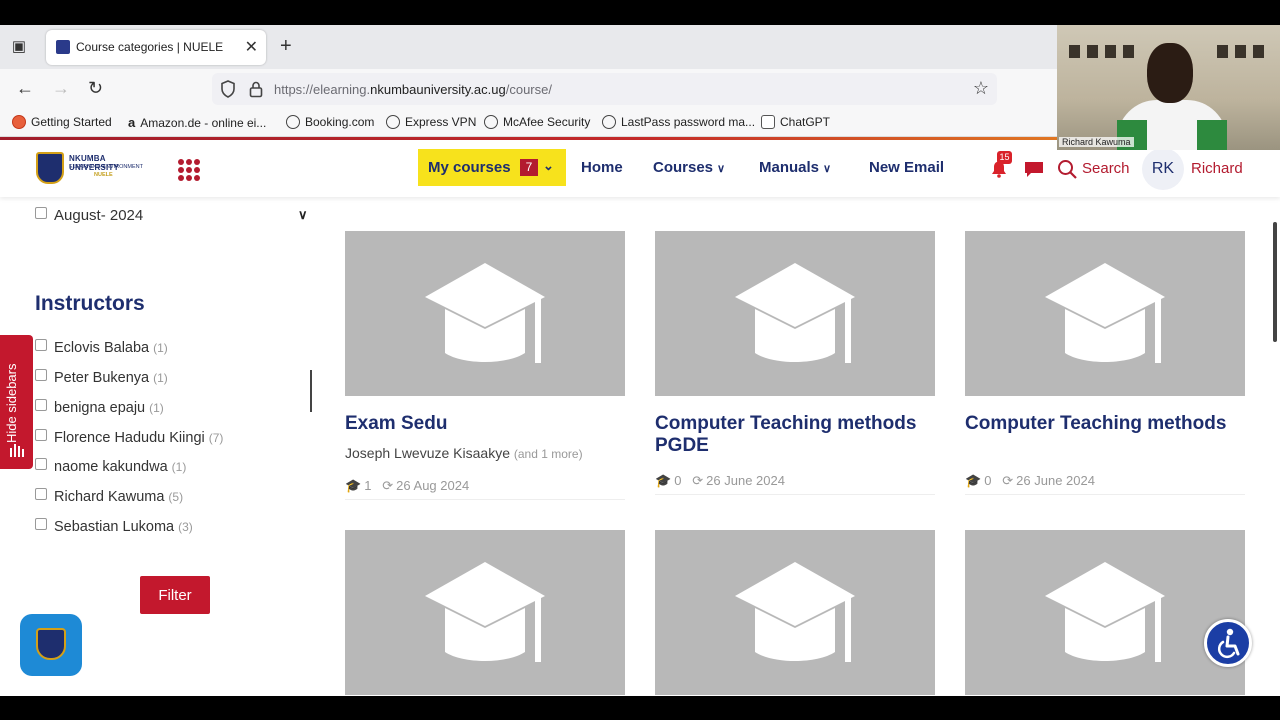 The height and width of the screenshot is (720, 1280). I want to click on bookmark-booking: Booking.com, so click(330, 122).